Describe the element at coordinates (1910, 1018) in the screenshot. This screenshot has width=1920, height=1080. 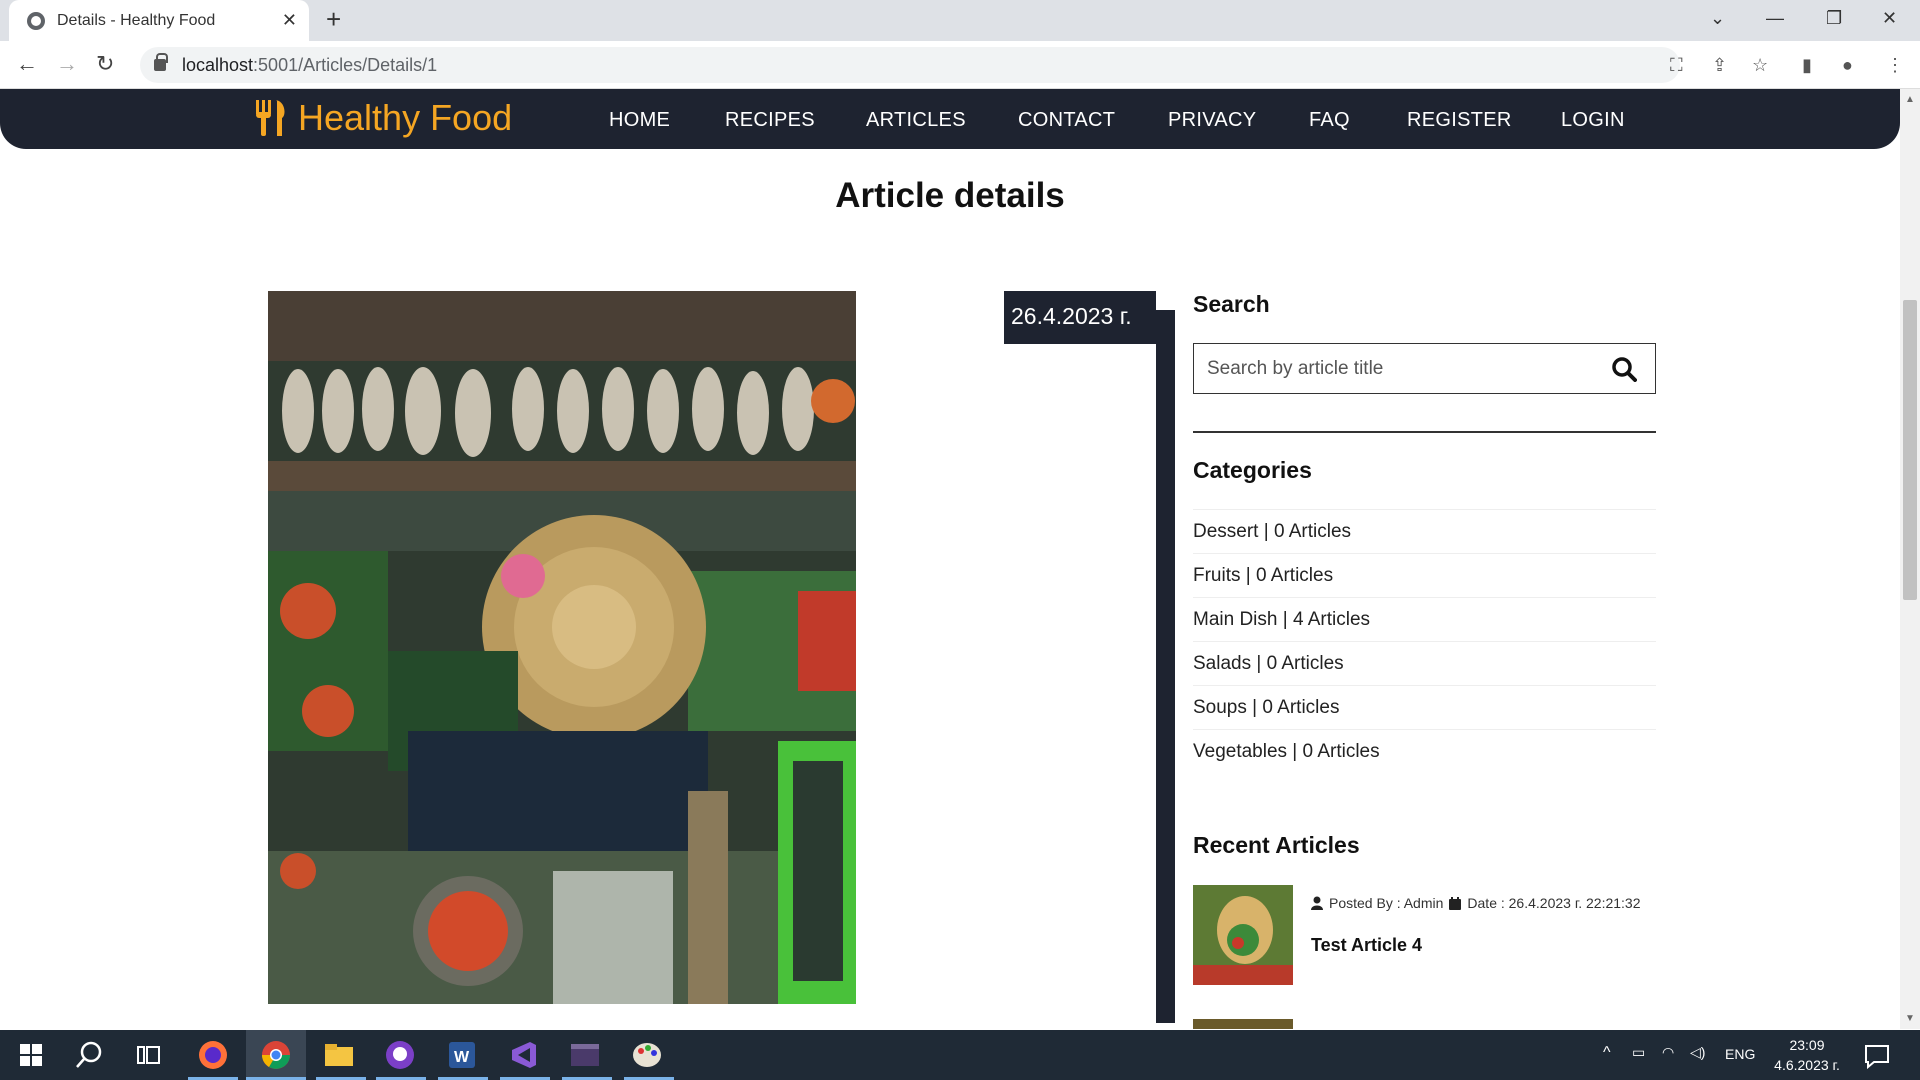
I see `scroll-down-arrow-icon: ▼` at that location.